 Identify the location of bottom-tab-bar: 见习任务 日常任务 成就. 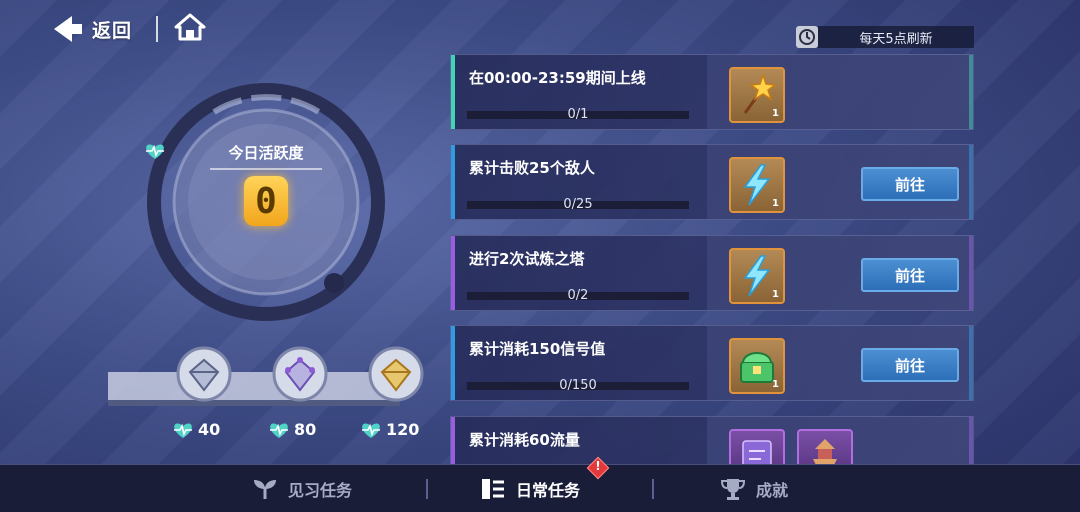
(540, 488).